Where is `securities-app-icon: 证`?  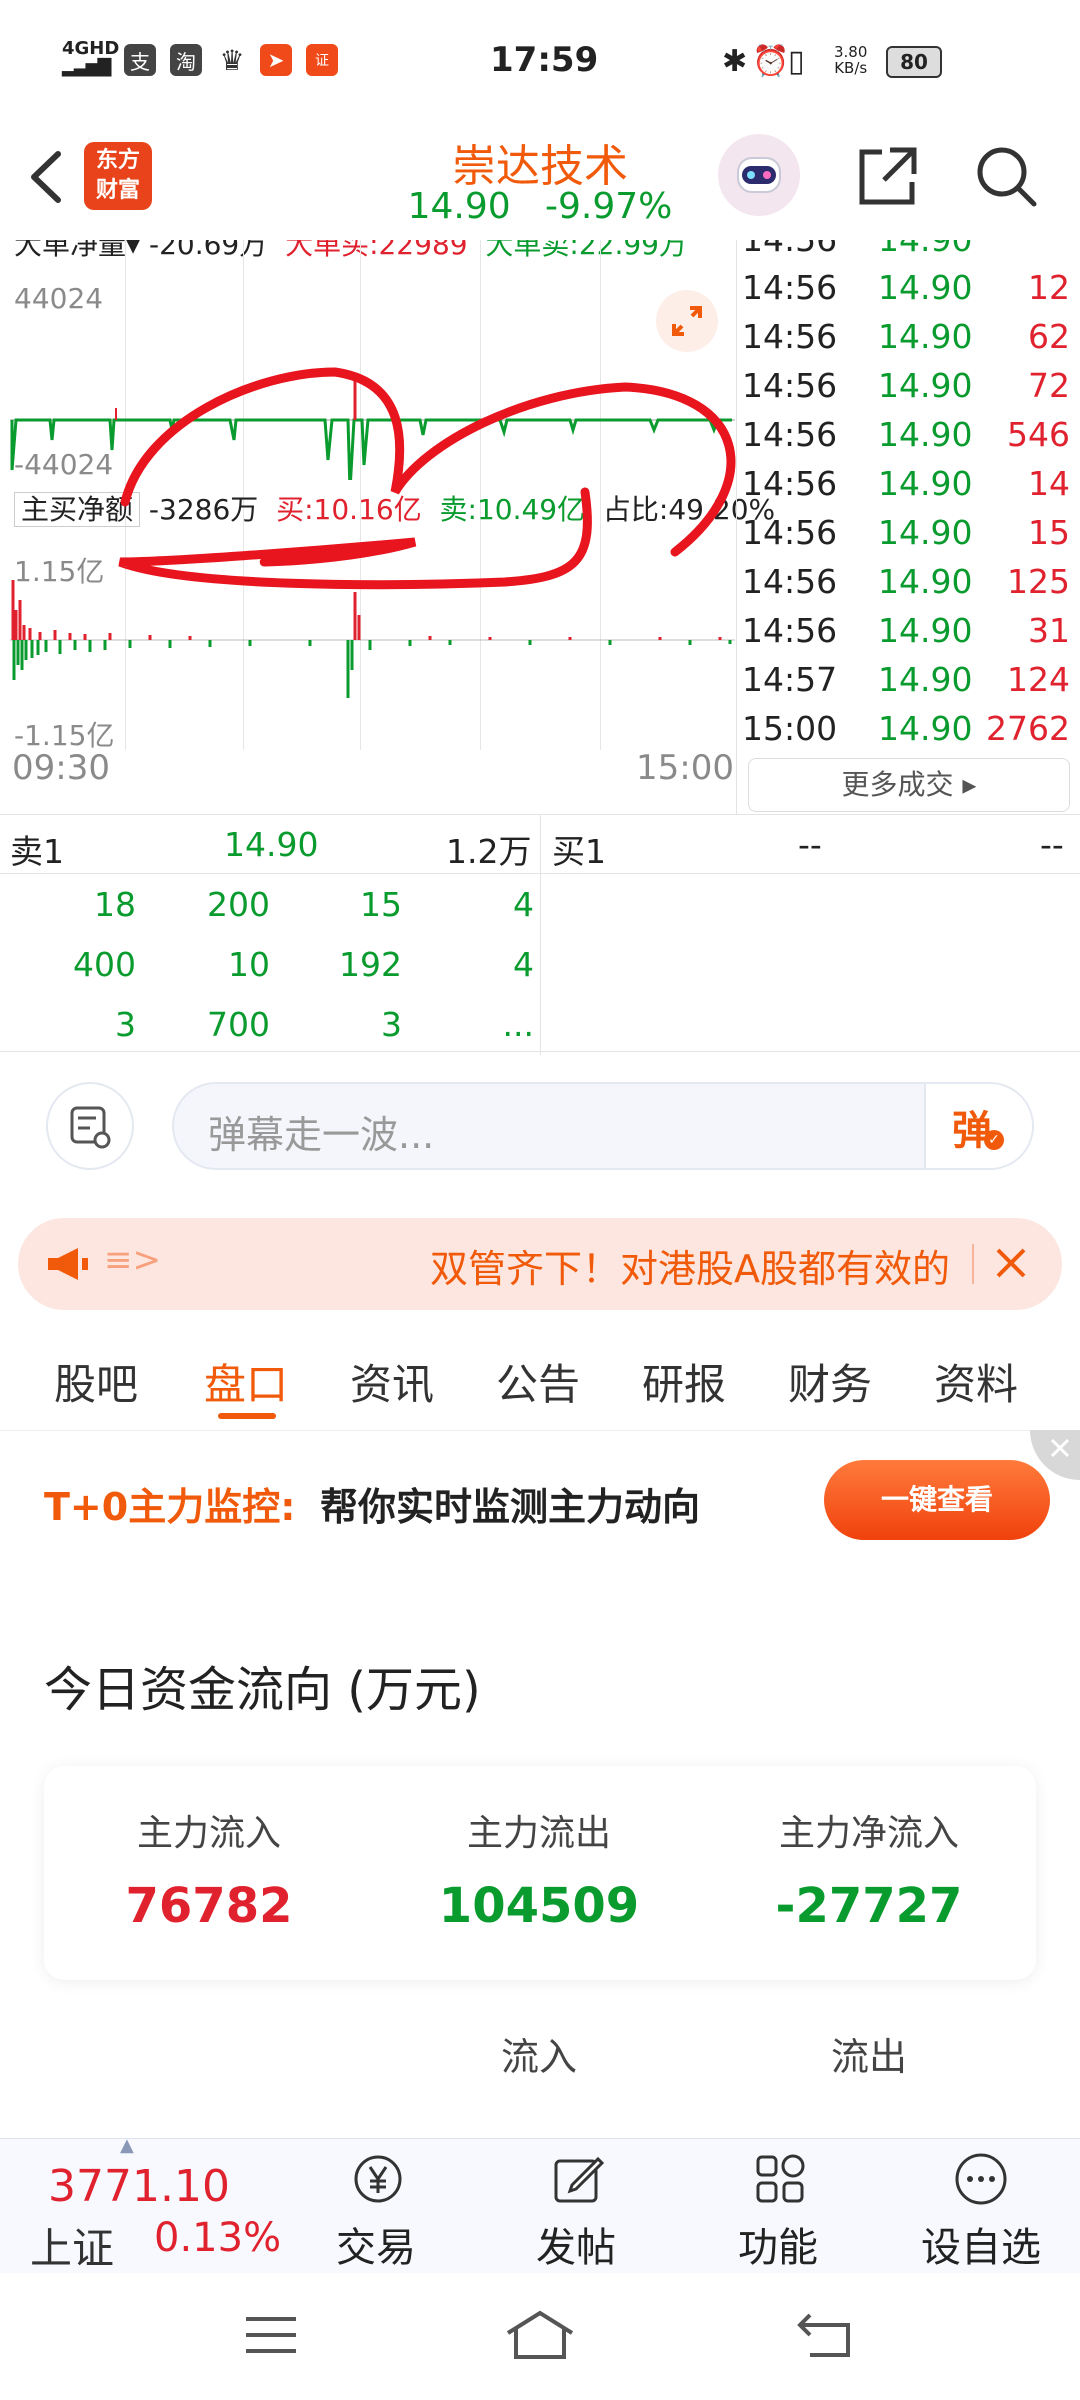
securities-app-icon: 证 is located at coordinates (322, 60).